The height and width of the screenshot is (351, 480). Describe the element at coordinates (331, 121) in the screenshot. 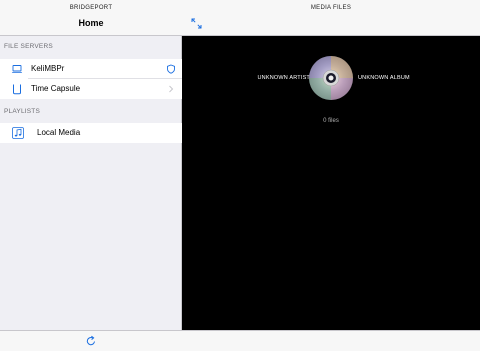

I see `file-count-label: 0 files` at that location.